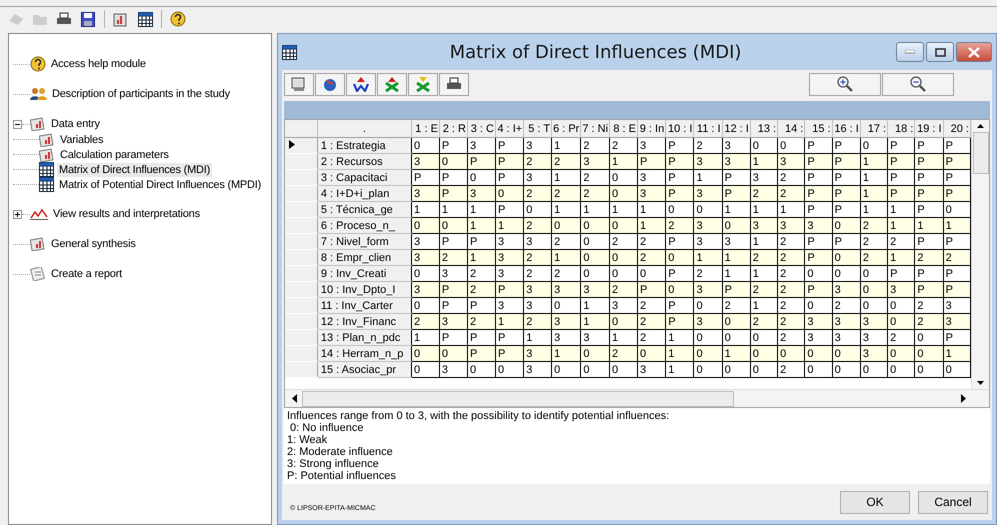  Describe the element at coordinates (82, 139) in the screenshot. I see `tree-item: Variables` at that location.